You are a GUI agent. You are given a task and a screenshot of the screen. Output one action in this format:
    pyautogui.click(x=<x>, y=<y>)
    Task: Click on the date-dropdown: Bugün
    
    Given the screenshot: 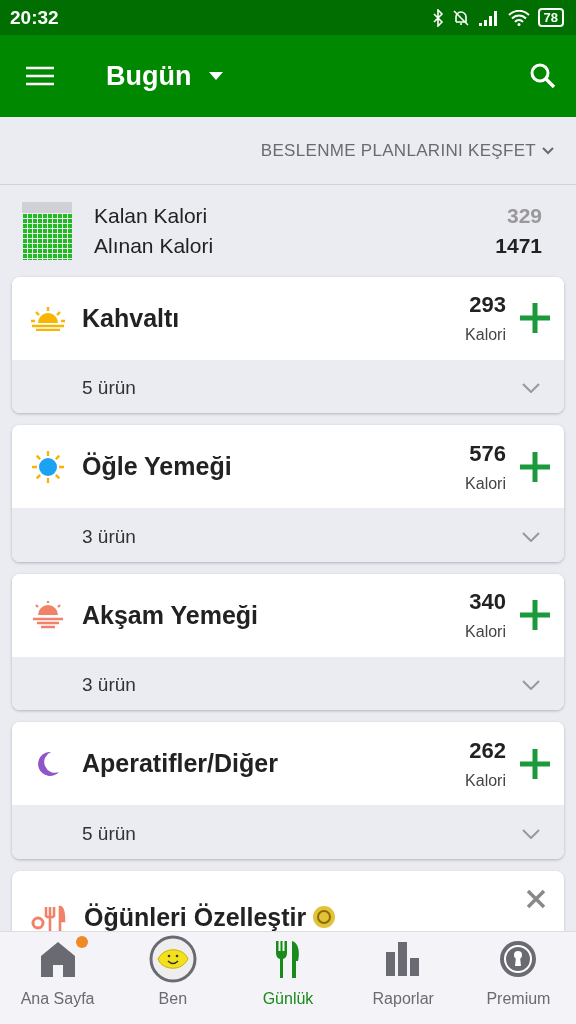 What is the action you would take?
    pyautogui.click(x=165, y=76)
    